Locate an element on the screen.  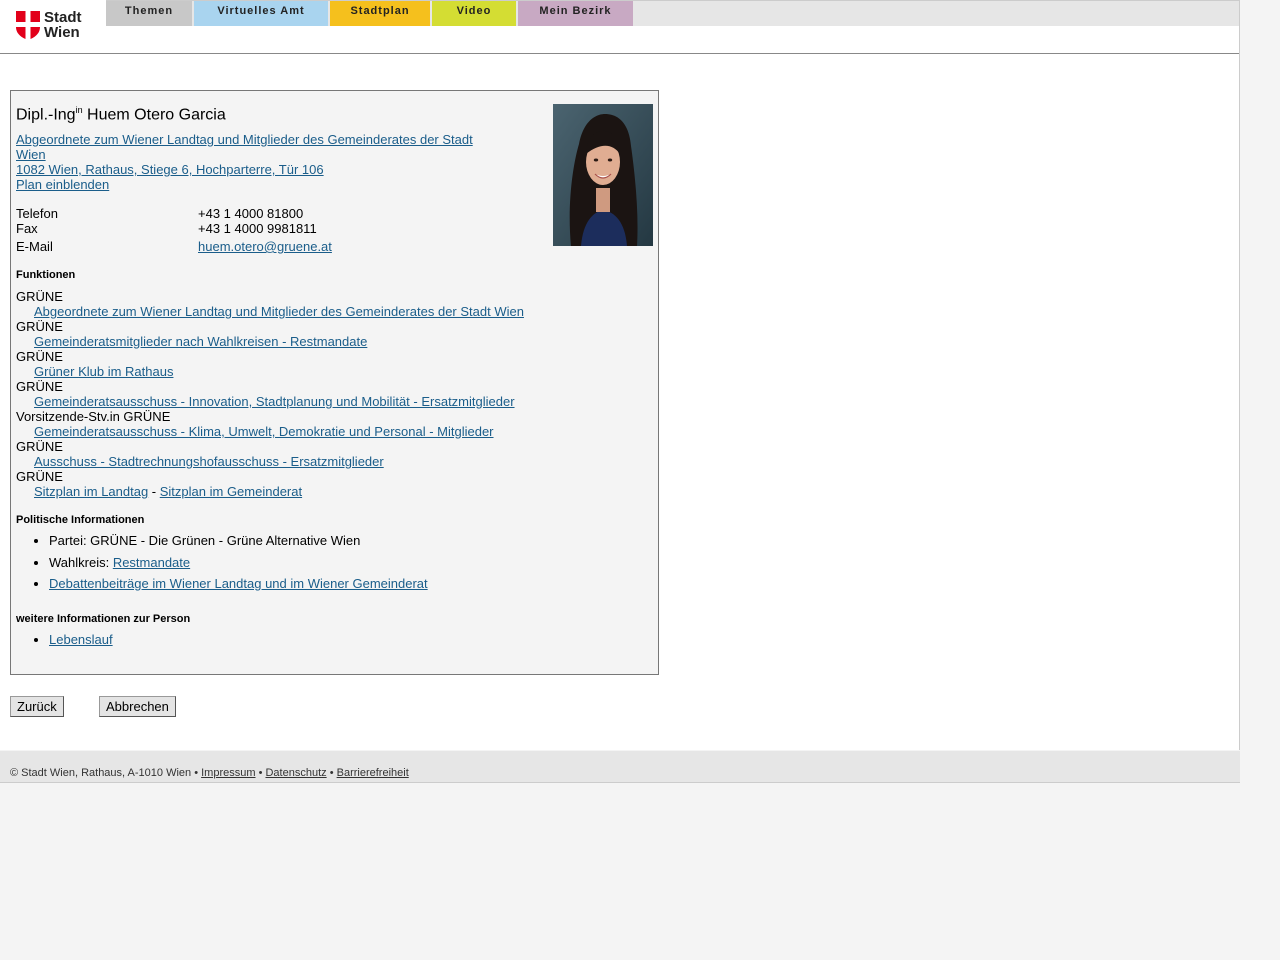
political-heading: Politische Informationen is located at coordinates (80, 520).